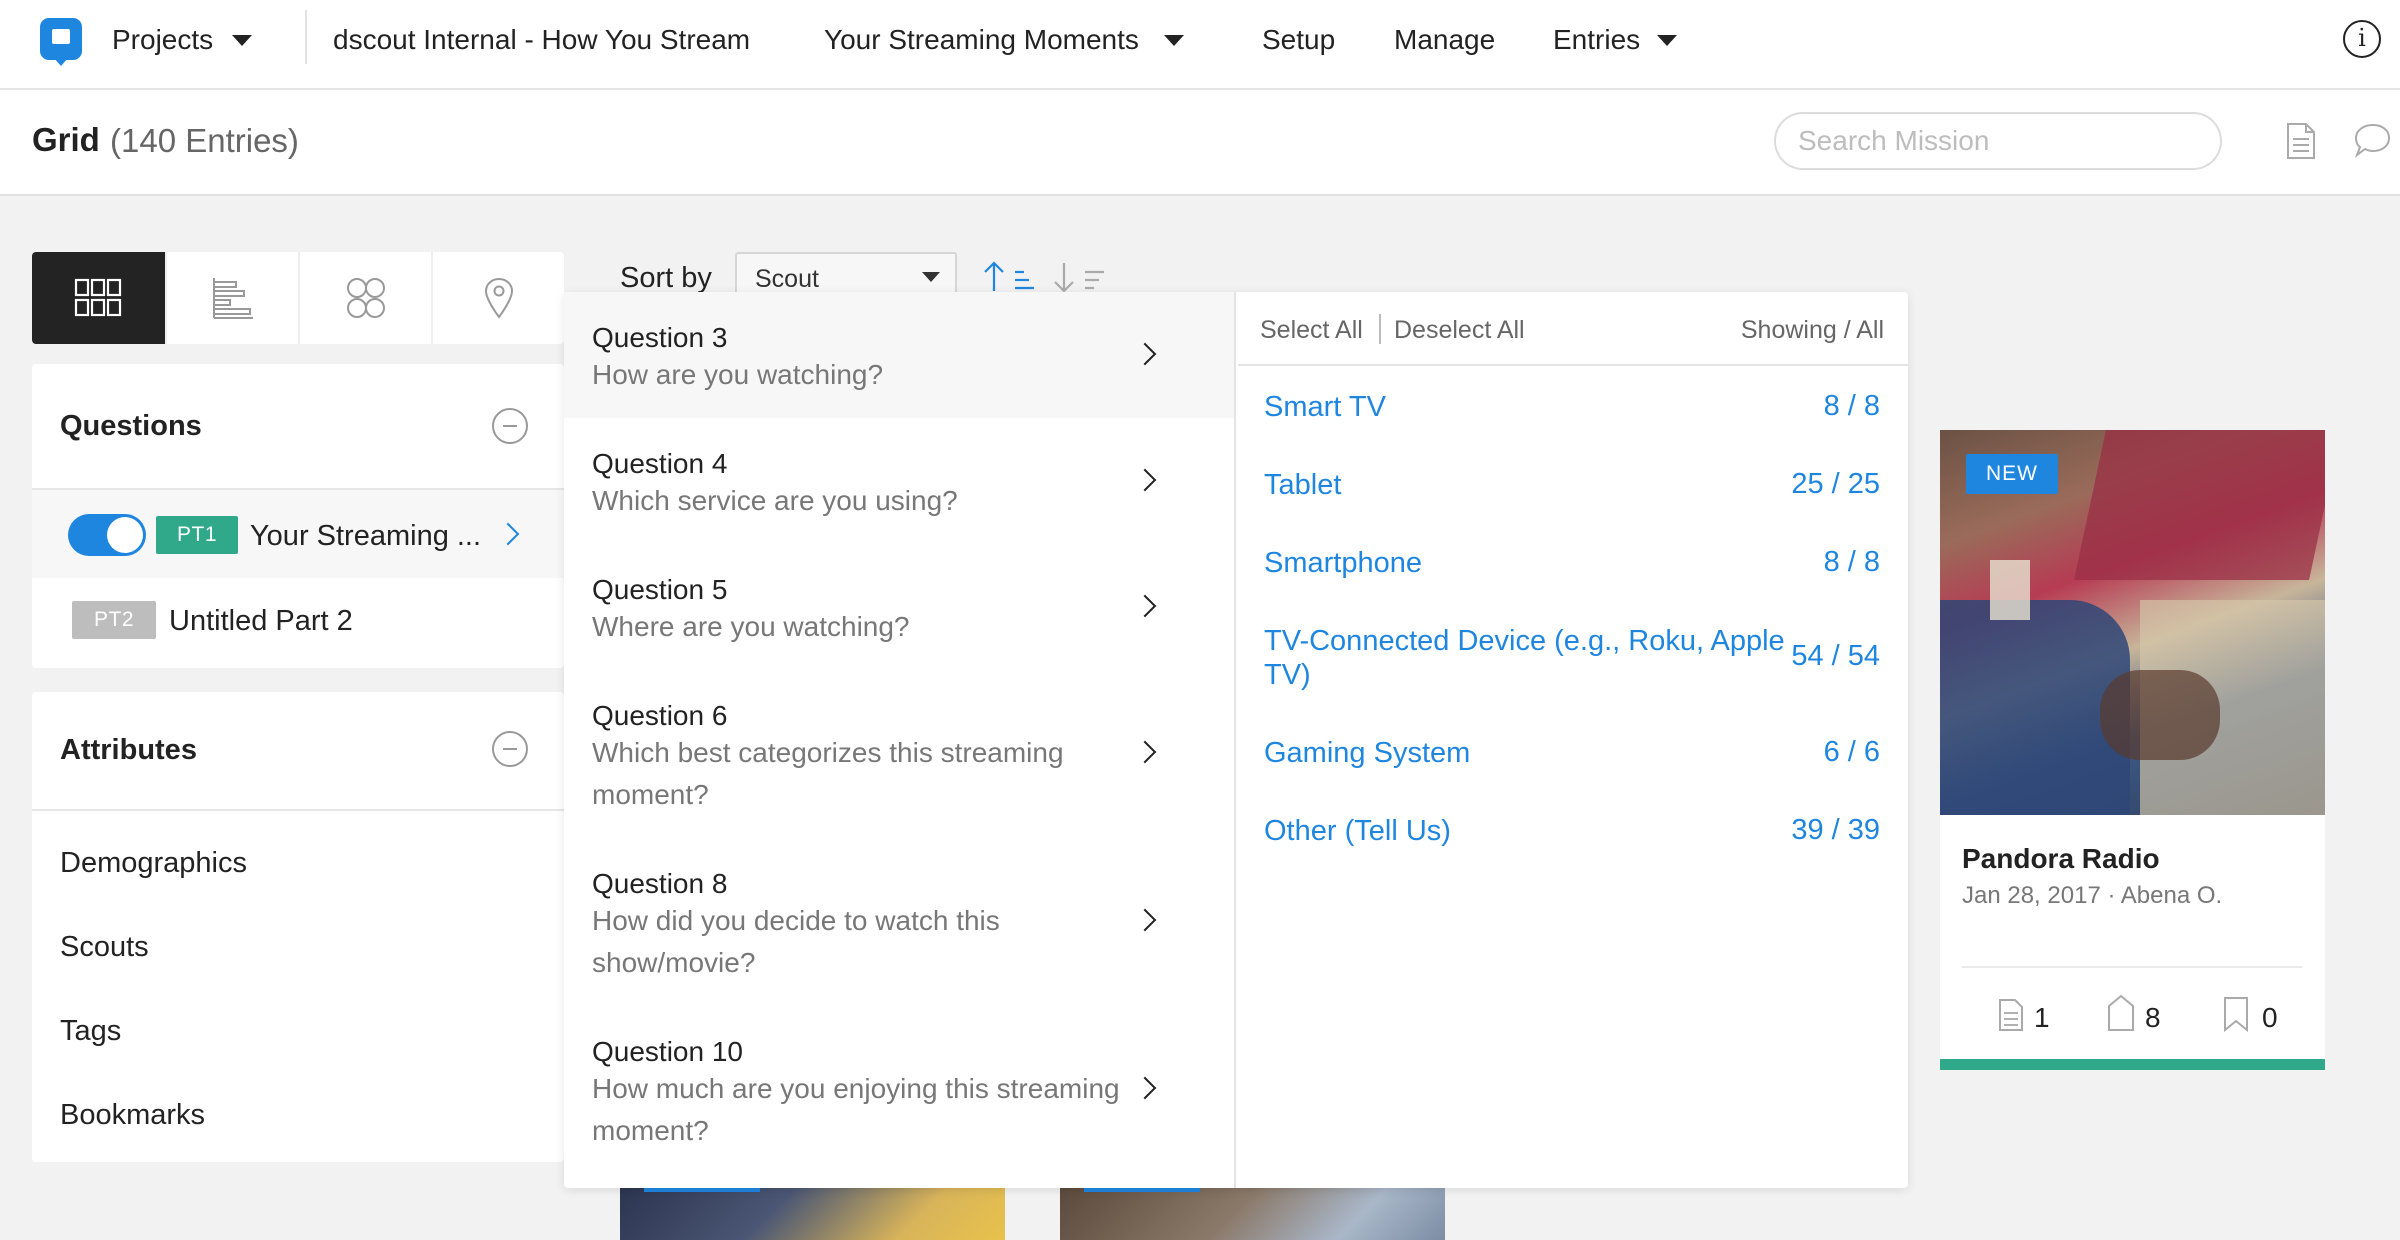 Image resolution: width=2400 pixels, height=1240 pixels. Describe the element at coordinates (981, 40) in the screenshot. I see `part-menu-label: Your Streaming Moments` at that location.